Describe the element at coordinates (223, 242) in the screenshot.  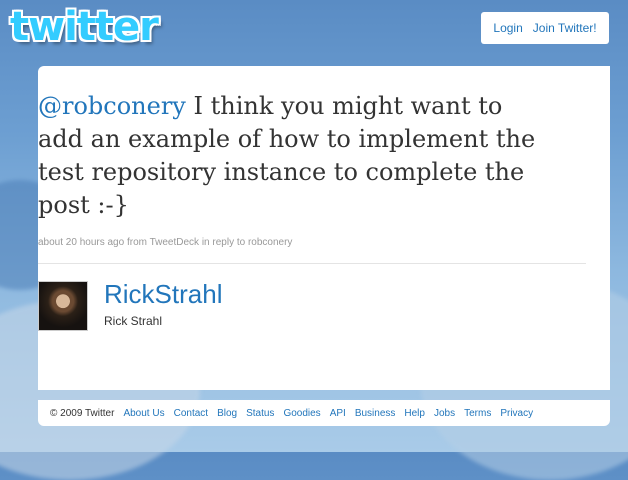
I see `reply-label: in reply to` at that location.